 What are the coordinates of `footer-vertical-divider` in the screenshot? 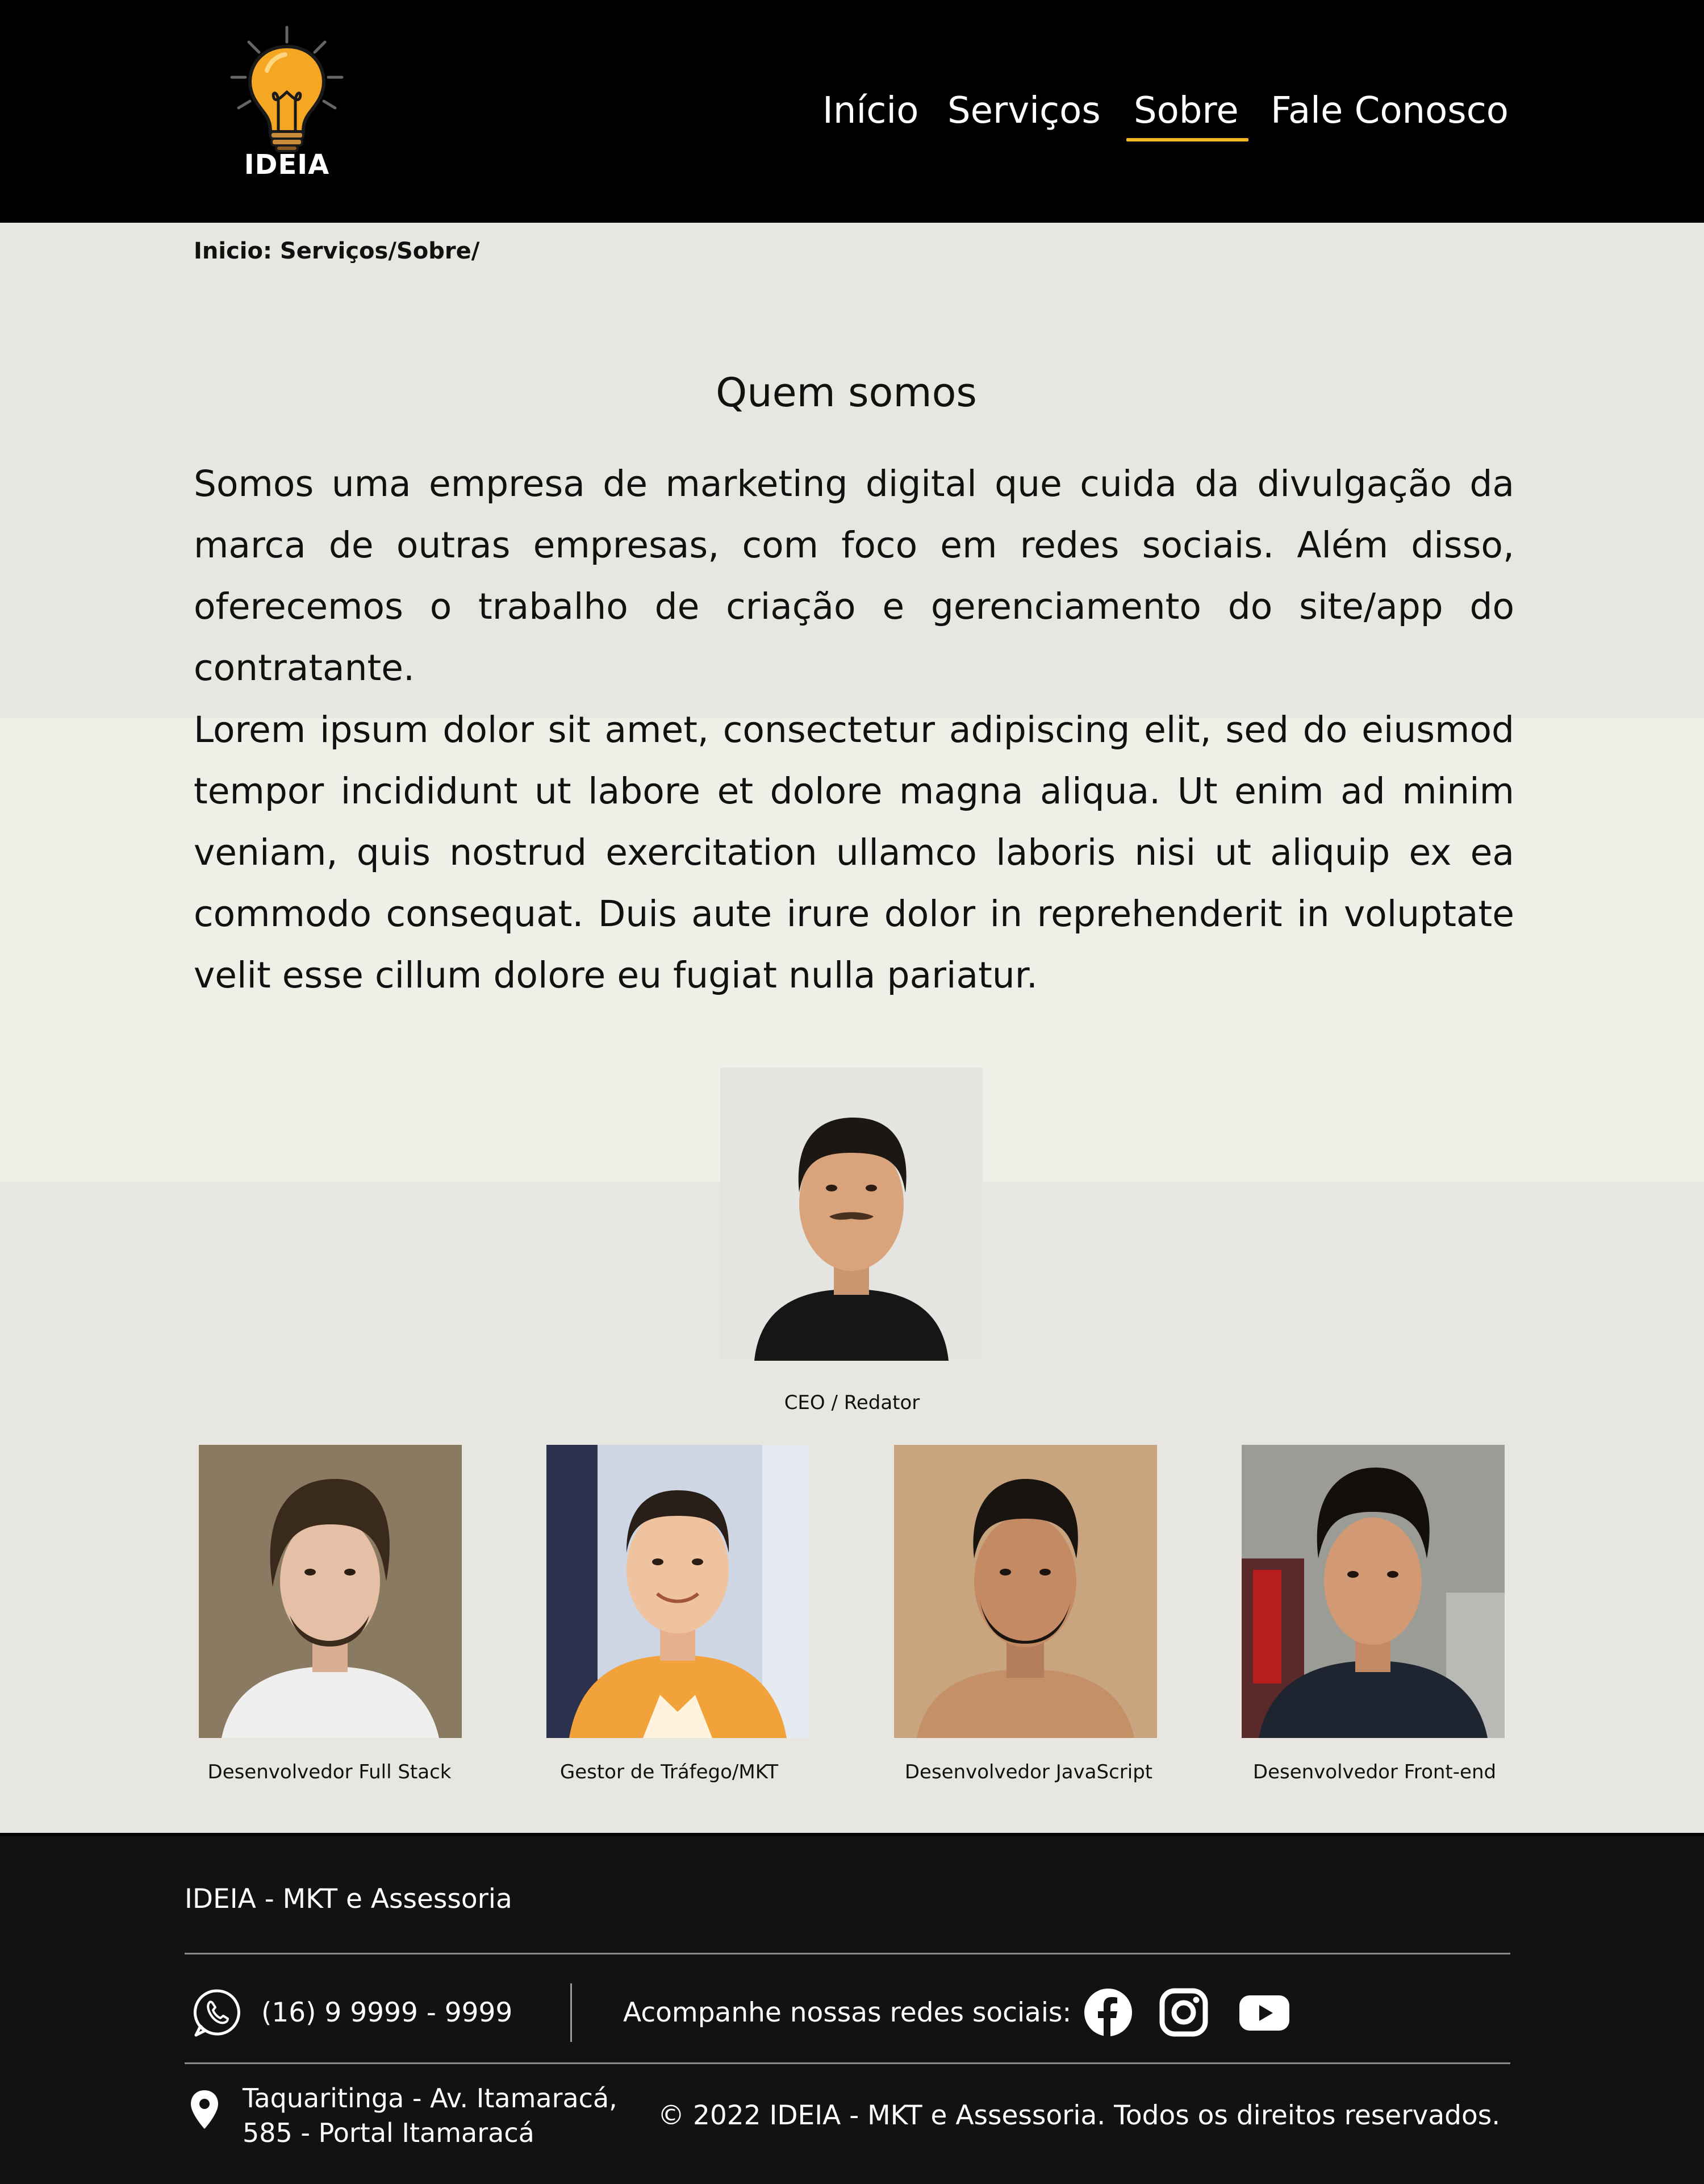 It's located at (571, 2013).